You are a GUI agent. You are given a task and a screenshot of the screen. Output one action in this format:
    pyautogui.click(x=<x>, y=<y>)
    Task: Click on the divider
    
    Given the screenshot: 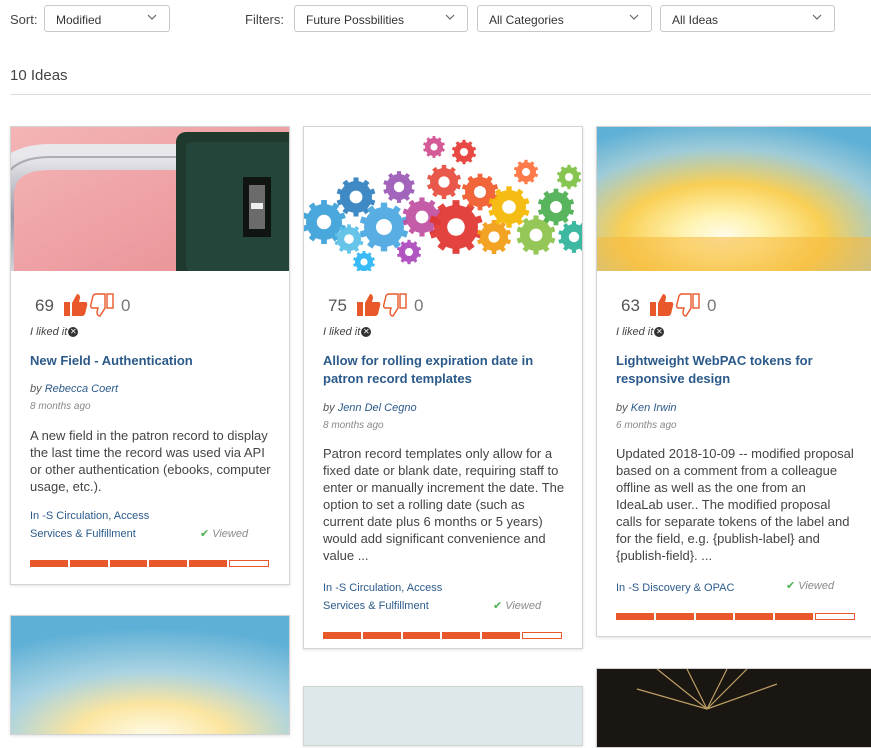 What is the action you would take?
    pyautogui.click(x=440, y=94)
    